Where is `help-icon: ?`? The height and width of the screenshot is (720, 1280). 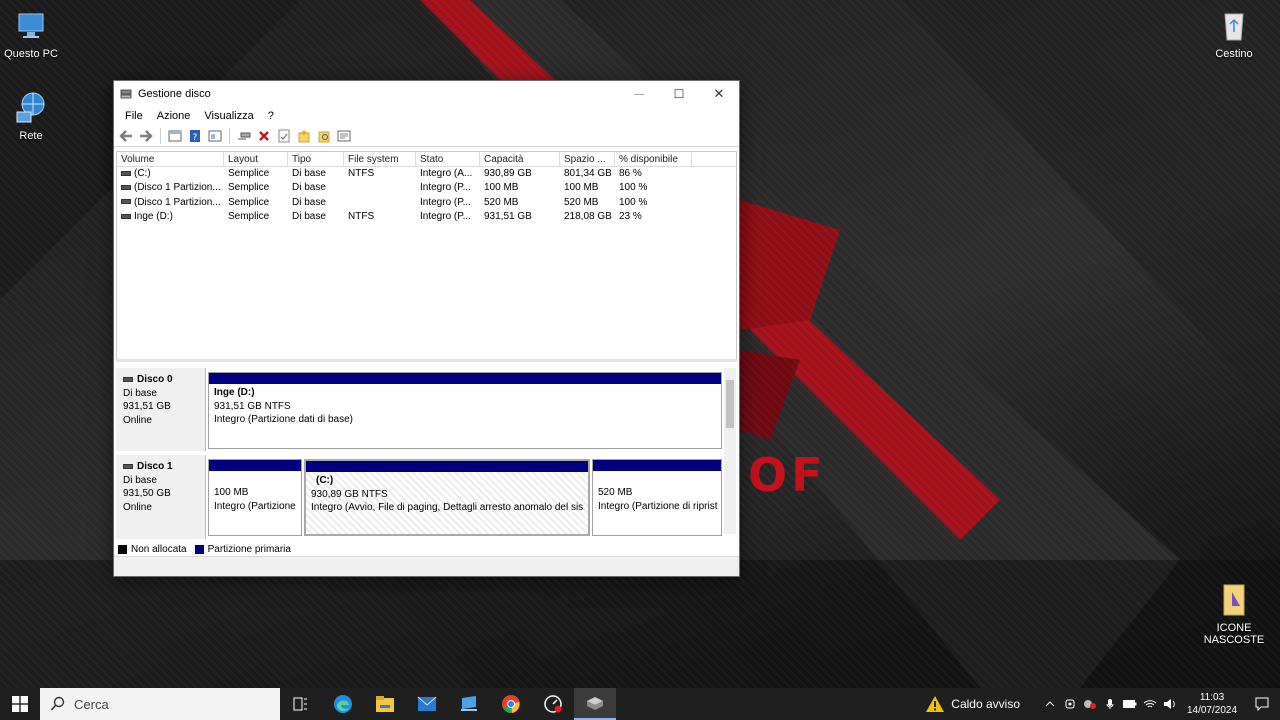
help-icon: ? is located at coordinates (195, 136).